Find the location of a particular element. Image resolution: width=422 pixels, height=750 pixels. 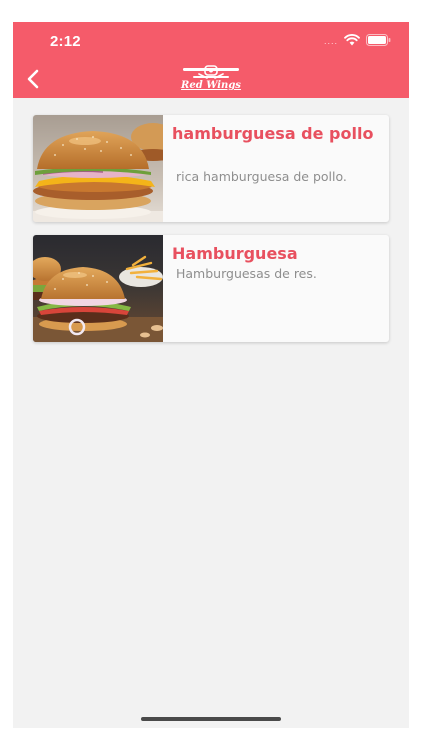

product-title: hamburguesa de pollo is located at coordinates (273, 133).